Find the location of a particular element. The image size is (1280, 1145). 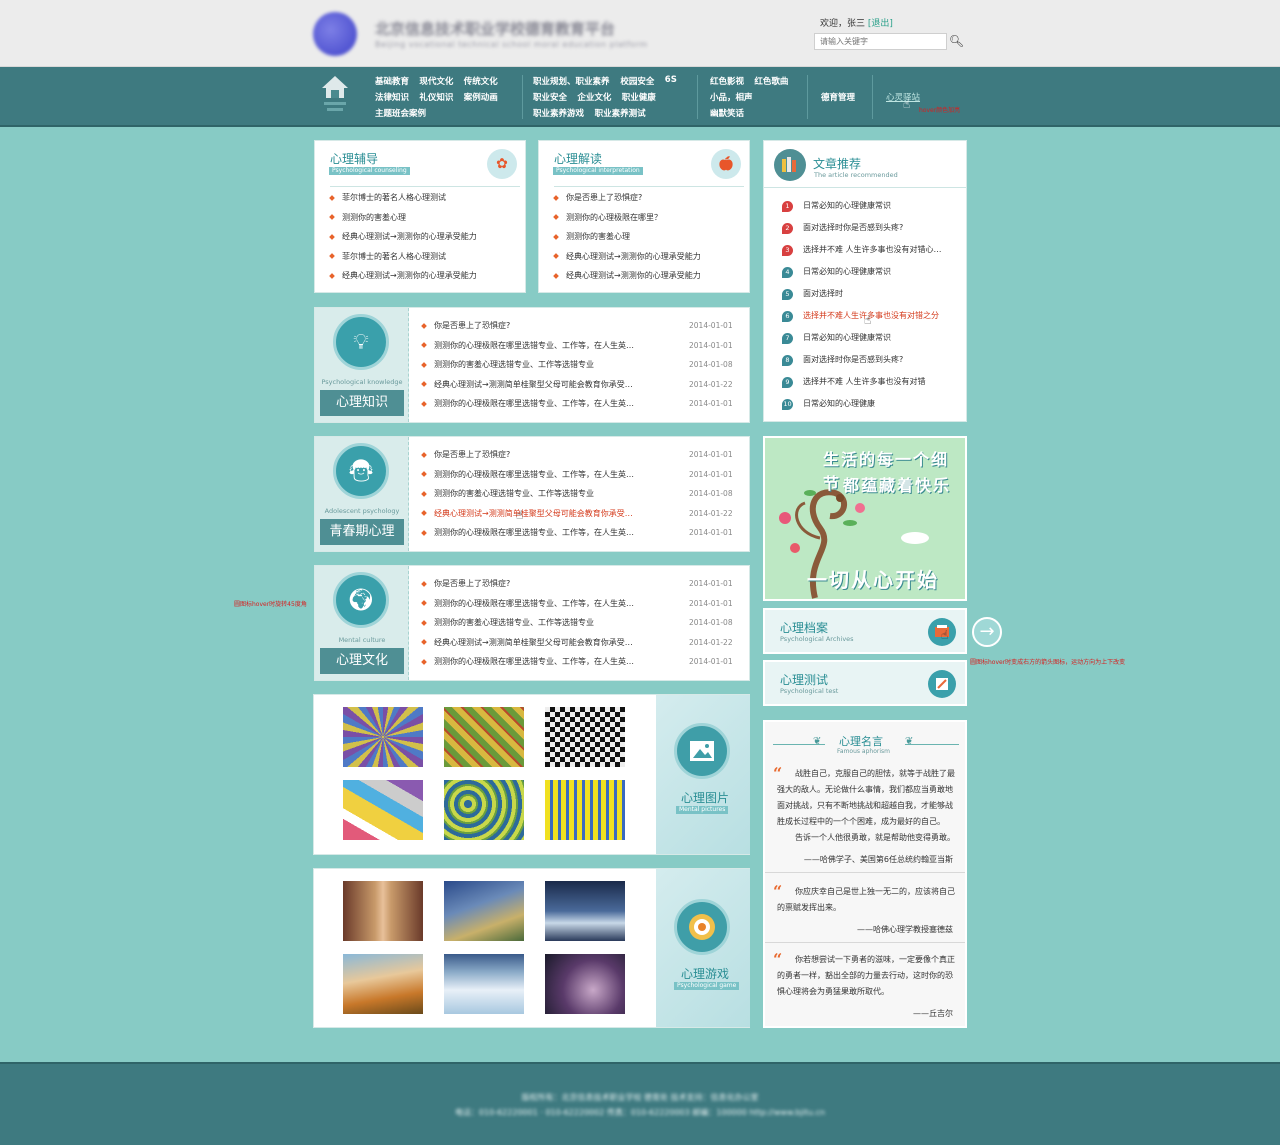

nav-link: 主题班会案例 is located at coordinates (400, 113).